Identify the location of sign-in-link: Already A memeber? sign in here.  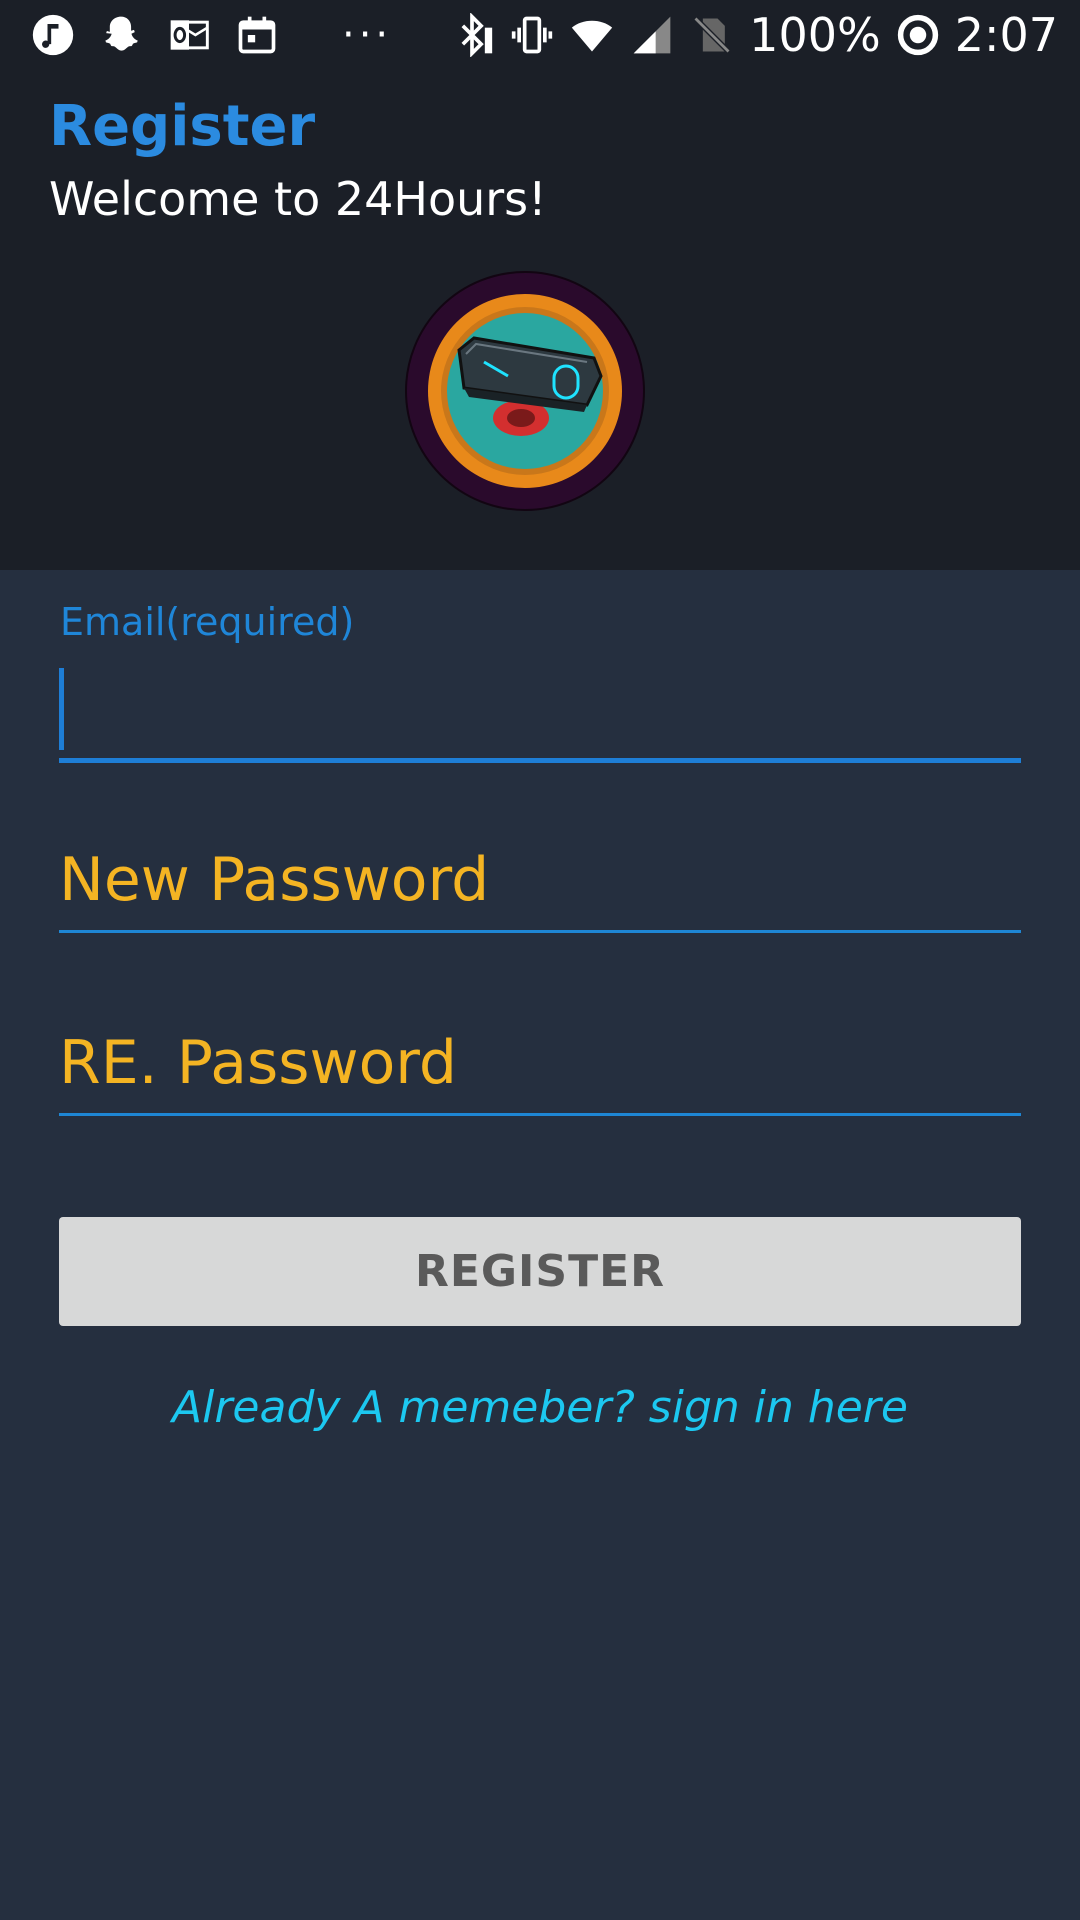
(540, 1407).